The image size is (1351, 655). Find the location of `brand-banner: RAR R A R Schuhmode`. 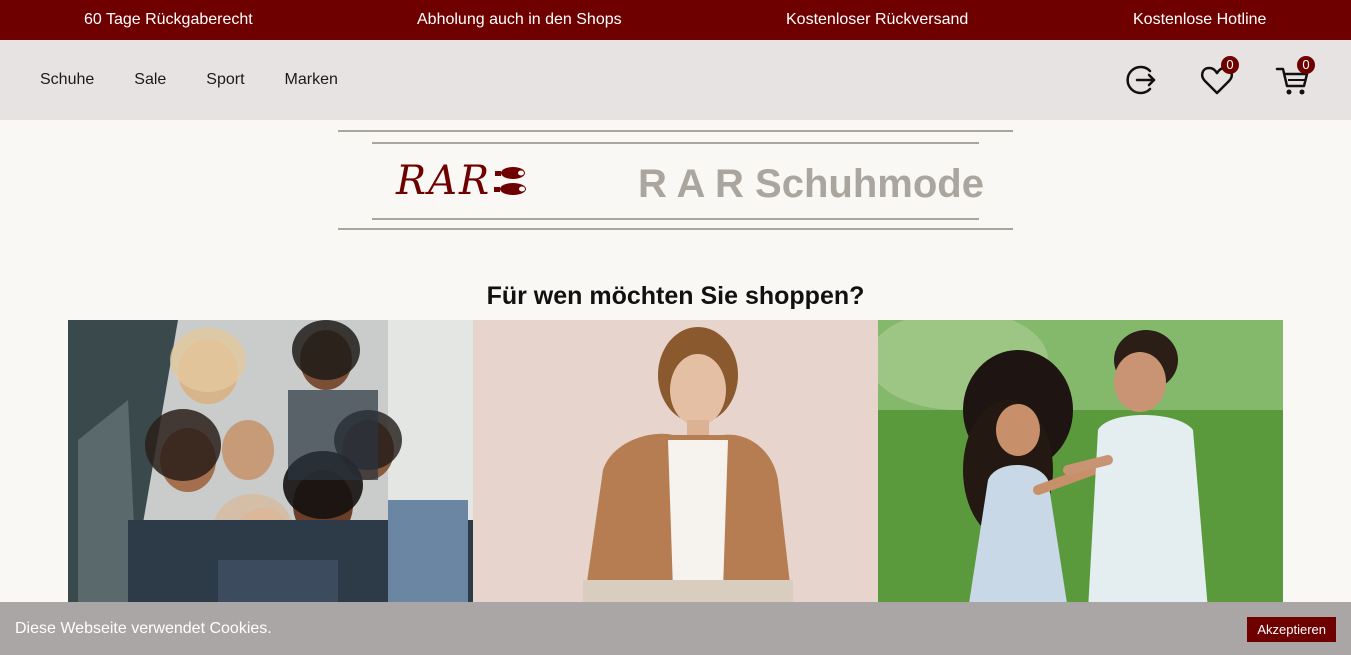

brand-banner: RAR R A R Schuhmode is located at coordinates (675, 180).